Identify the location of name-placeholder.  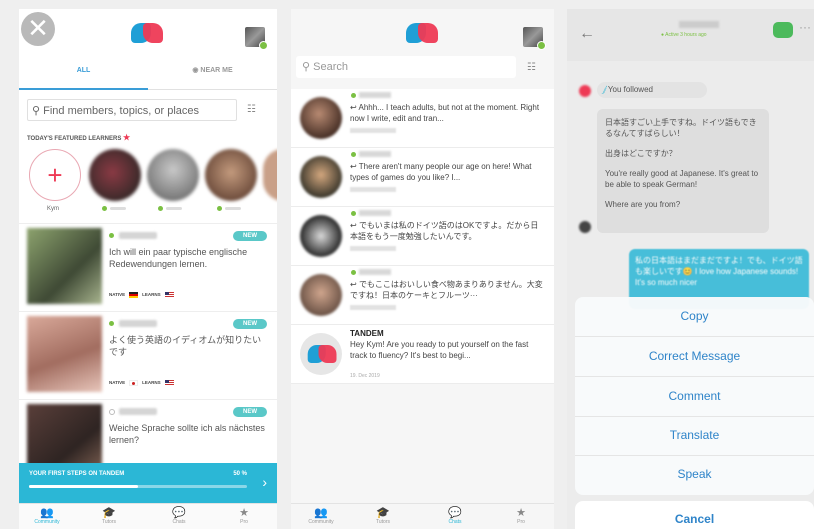
(174, 208).